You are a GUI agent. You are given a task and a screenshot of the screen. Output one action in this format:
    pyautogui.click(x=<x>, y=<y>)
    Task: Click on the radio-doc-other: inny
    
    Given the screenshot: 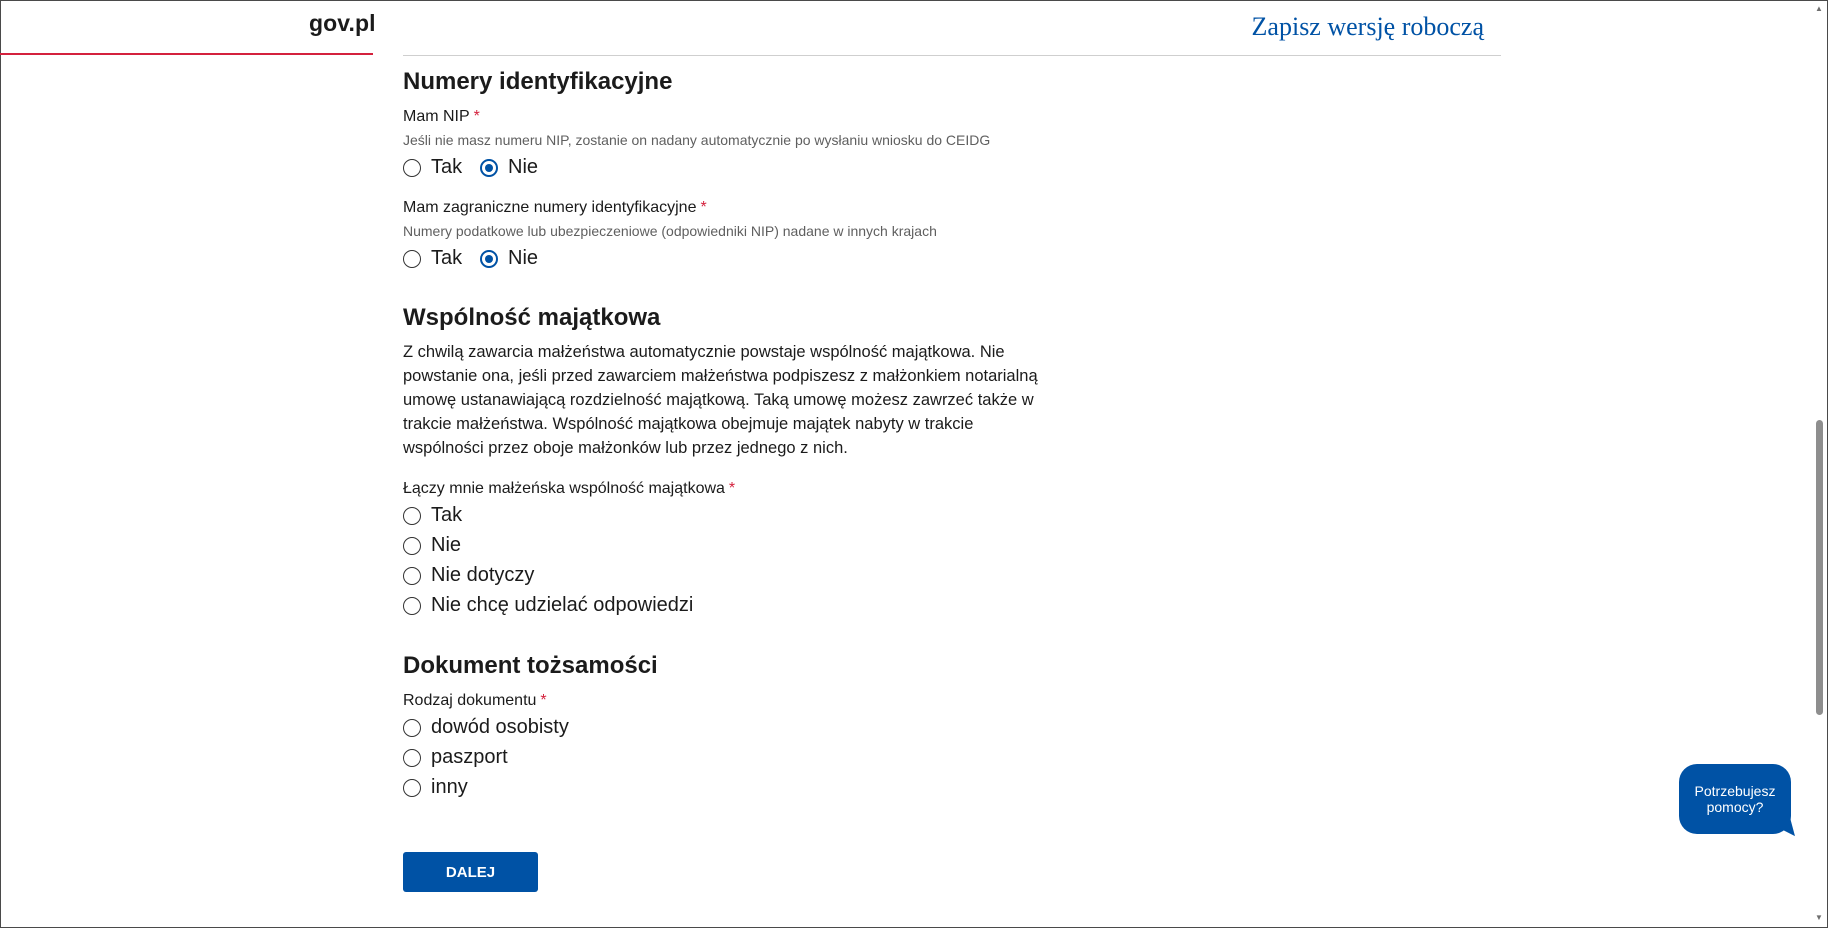 What is the action you would take?
    pyautogui.click(x=435, y=787)
    